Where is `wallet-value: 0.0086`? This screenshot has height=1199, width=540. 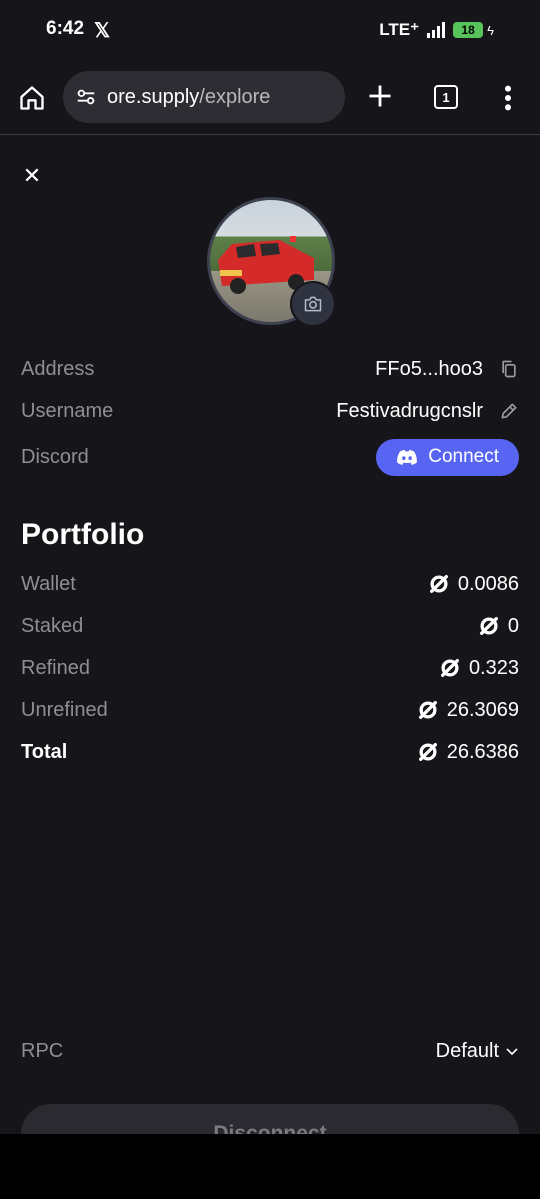 wallet-value: 0.0086 is located at coordinates (473, 584).